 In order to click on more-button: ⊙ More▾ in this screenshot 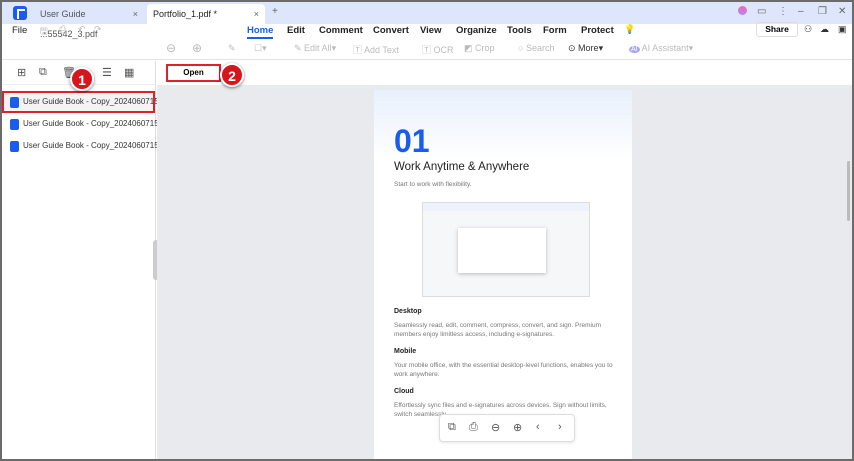, I will do `click(585, 48)`.